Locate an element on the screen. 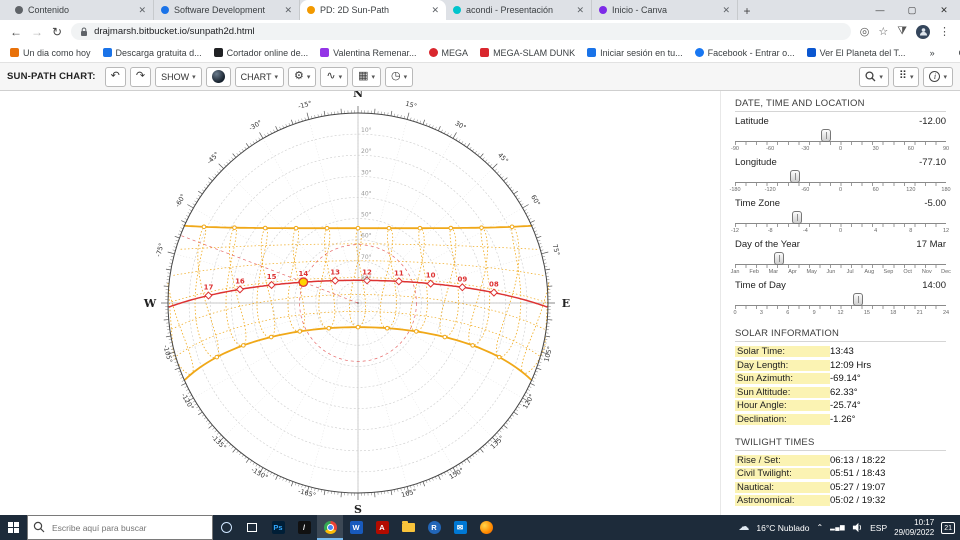 This screenshot has width=960, height=540. weather-text: 16°C Nublado is located at coordinates (782, 528).